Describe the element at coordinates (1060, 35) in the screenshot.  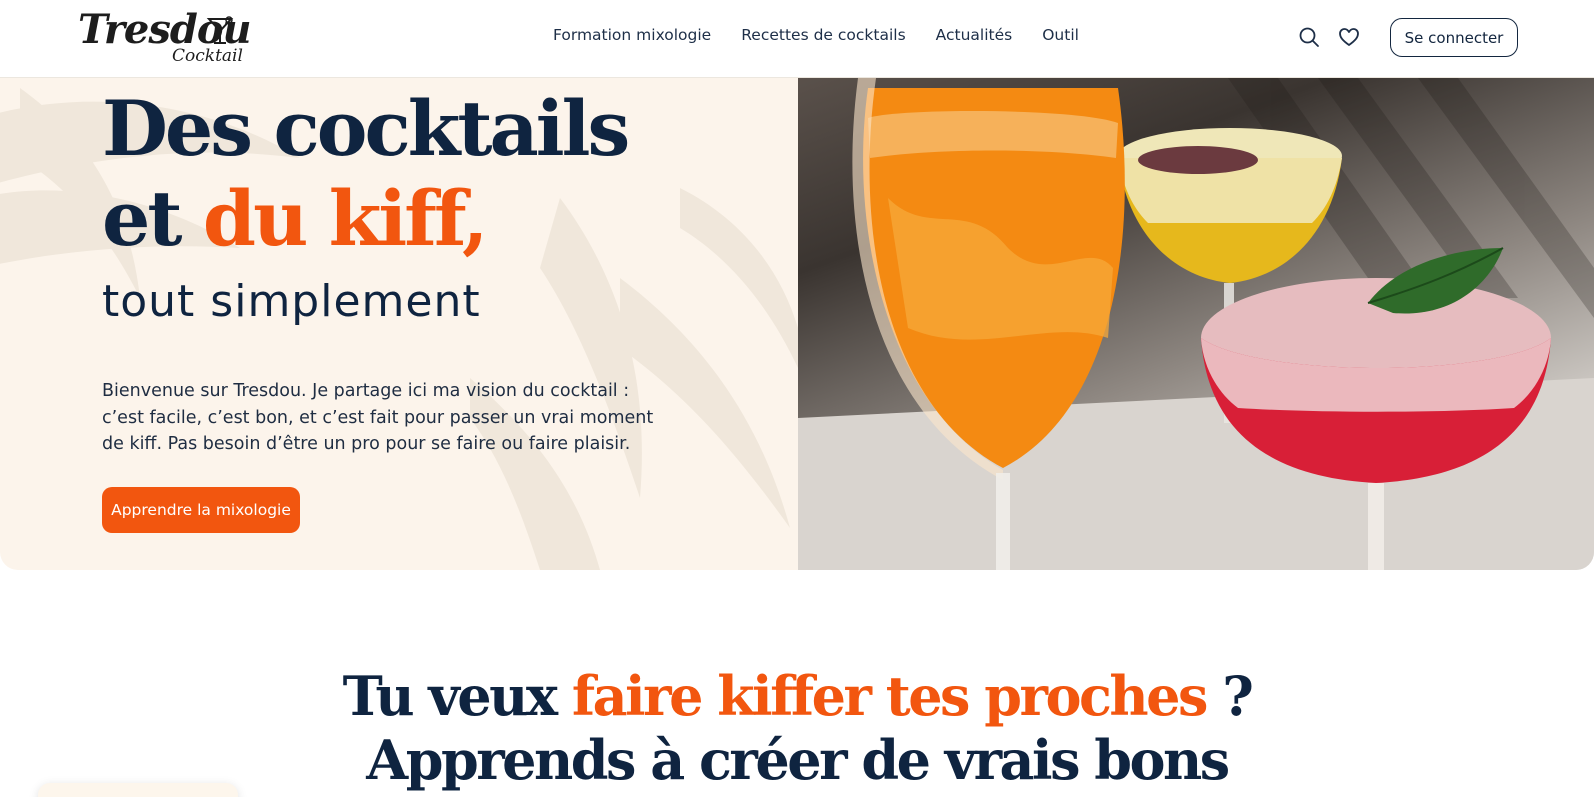
I see `nav-item-outil: Outil` at that location.